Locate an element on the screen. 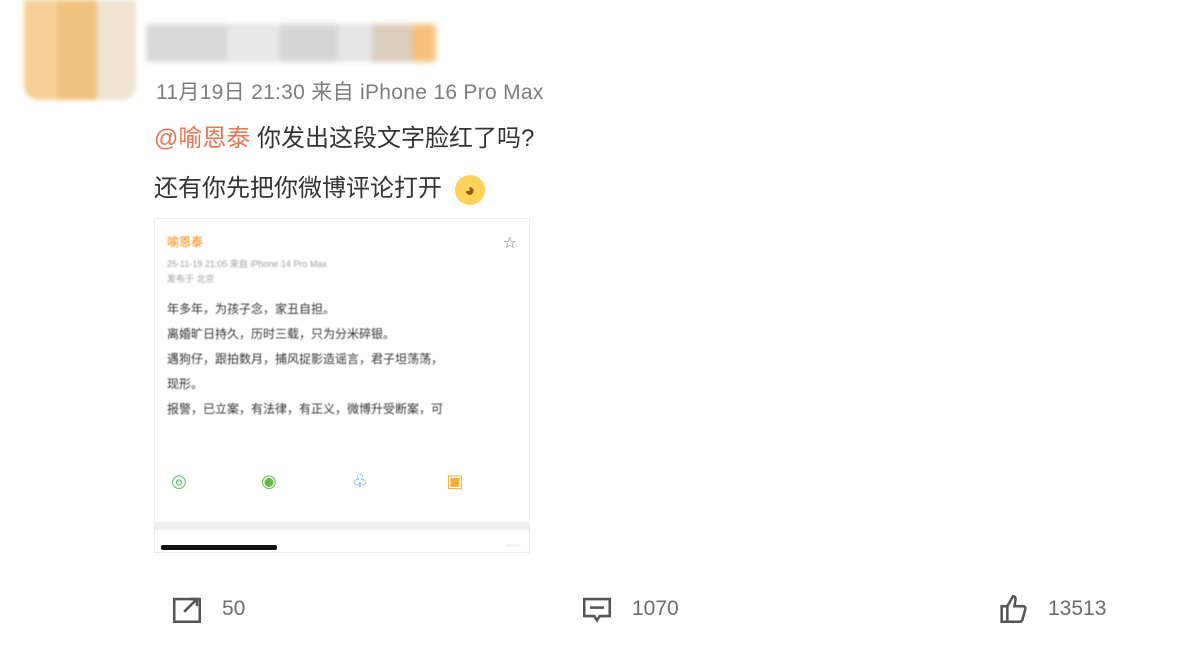 Image resolution: width=1186 pixels, height=650 pixels. avatar is located at coordinates (80, 50).